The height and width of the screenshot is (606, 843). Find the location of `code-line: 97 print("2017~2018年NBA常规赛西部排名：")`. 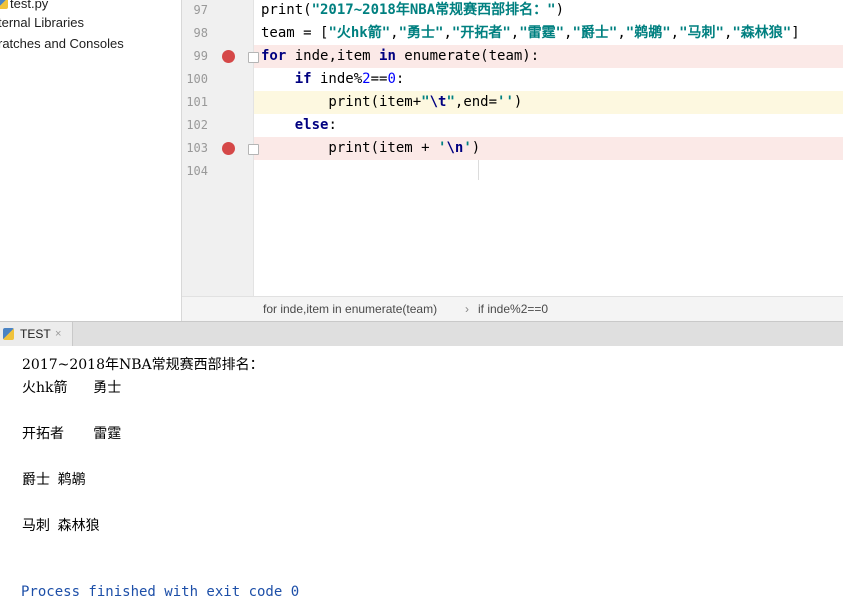

code-line: 97 print("2017~2018年NBA常规赛西部排名：") is located at coordinates (512, 11).